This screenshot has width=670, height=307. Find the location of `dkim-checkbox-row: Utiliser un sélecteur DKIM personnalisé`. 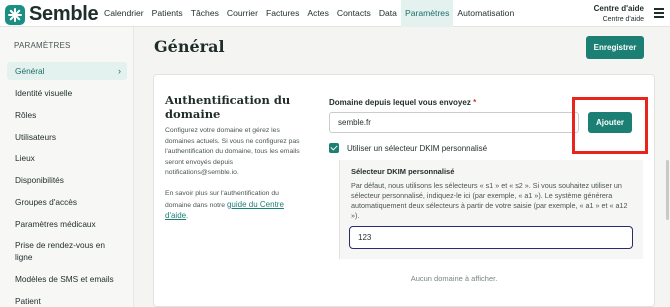

dkim-checkbox-row: Utiliser un sélecteur DKIM personnalisé is located at coordinates (408, 148).